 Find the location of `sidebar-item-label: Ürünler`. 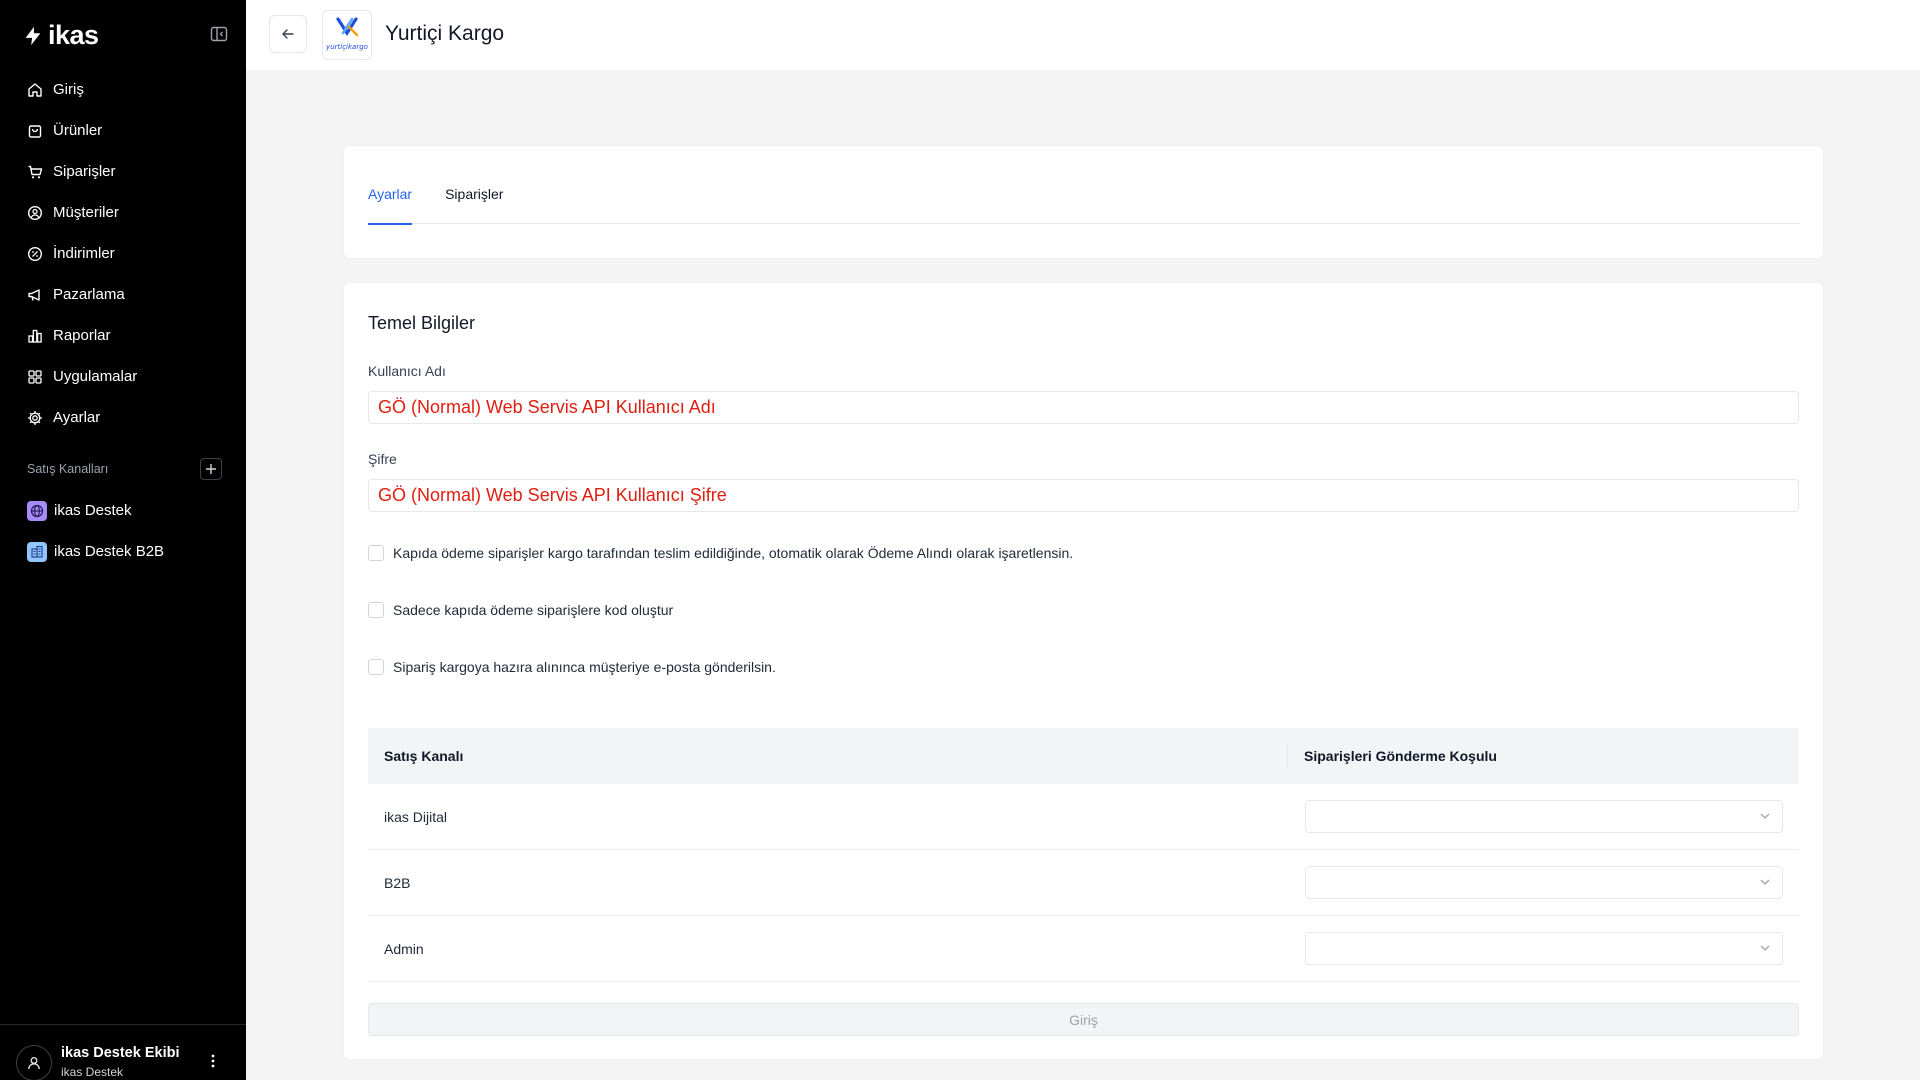

sidebar-item-label: Ürünler is located at coordinates (78, 130).